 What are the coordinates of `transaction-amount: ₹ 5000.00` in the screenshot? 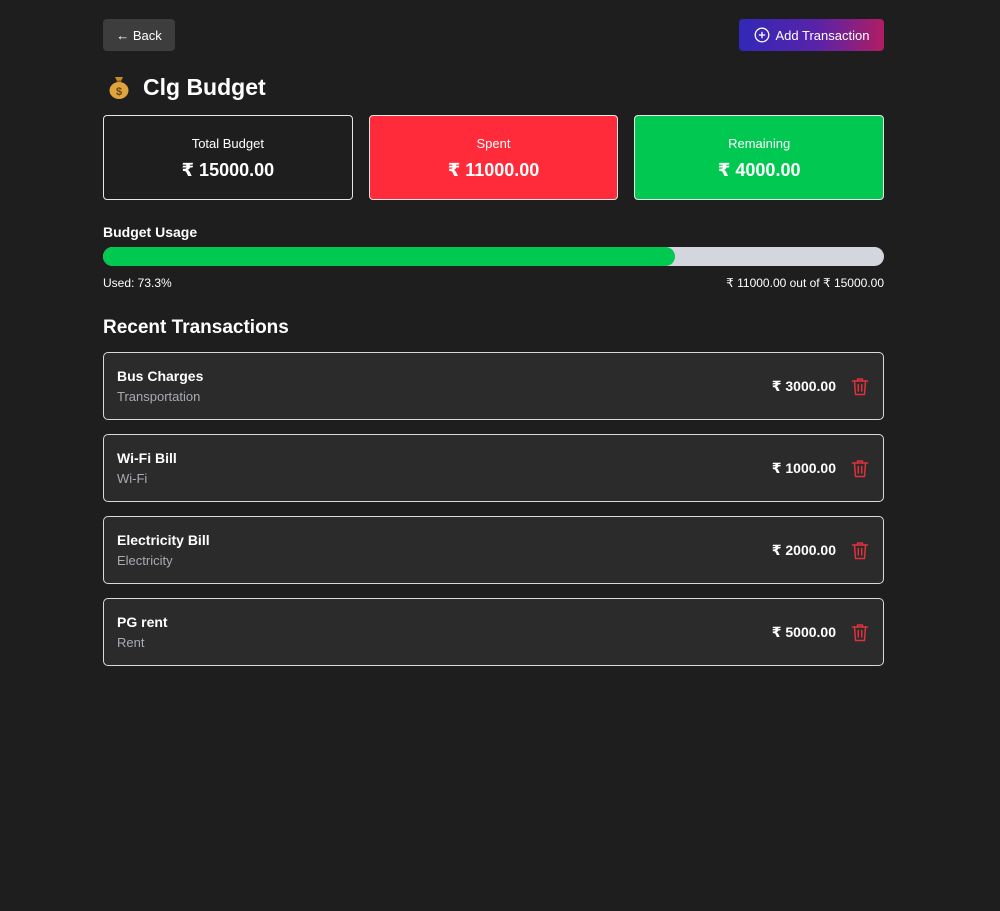 It's located at (803, 631).